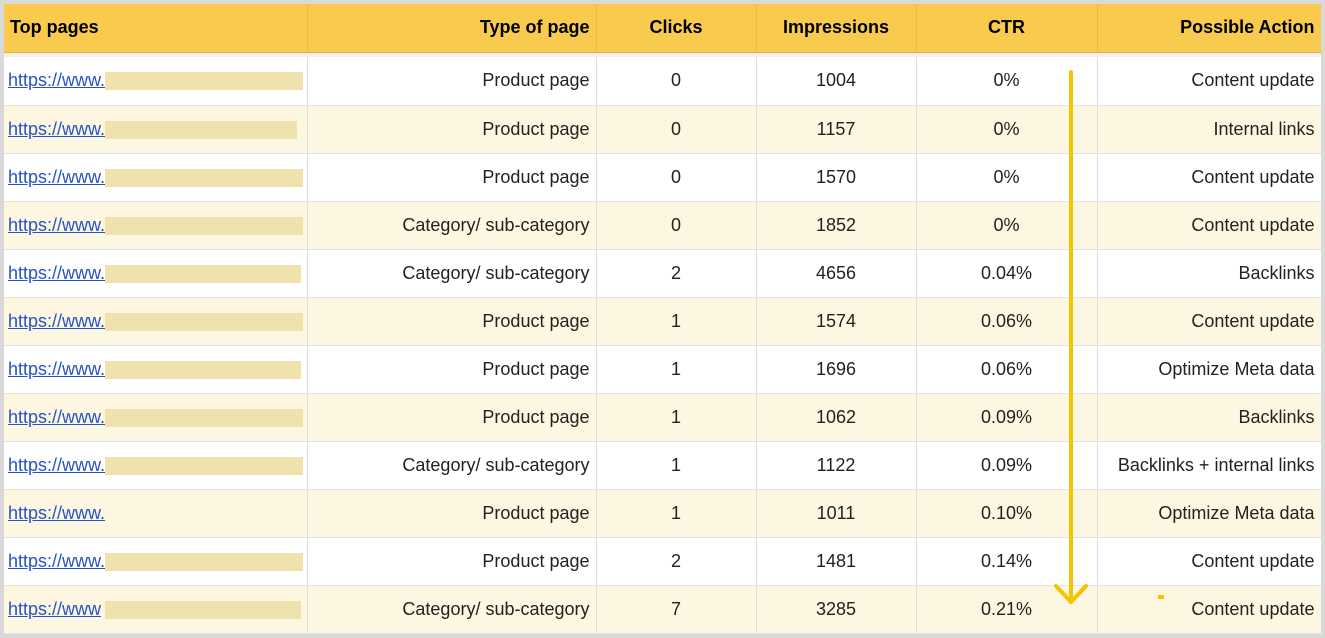 Image resolution: width=1325 pixels, height=638 pixels. Describe the element at coordinates (54, 609) in the screenshot. I see `page-url-link: https://www` at that location.